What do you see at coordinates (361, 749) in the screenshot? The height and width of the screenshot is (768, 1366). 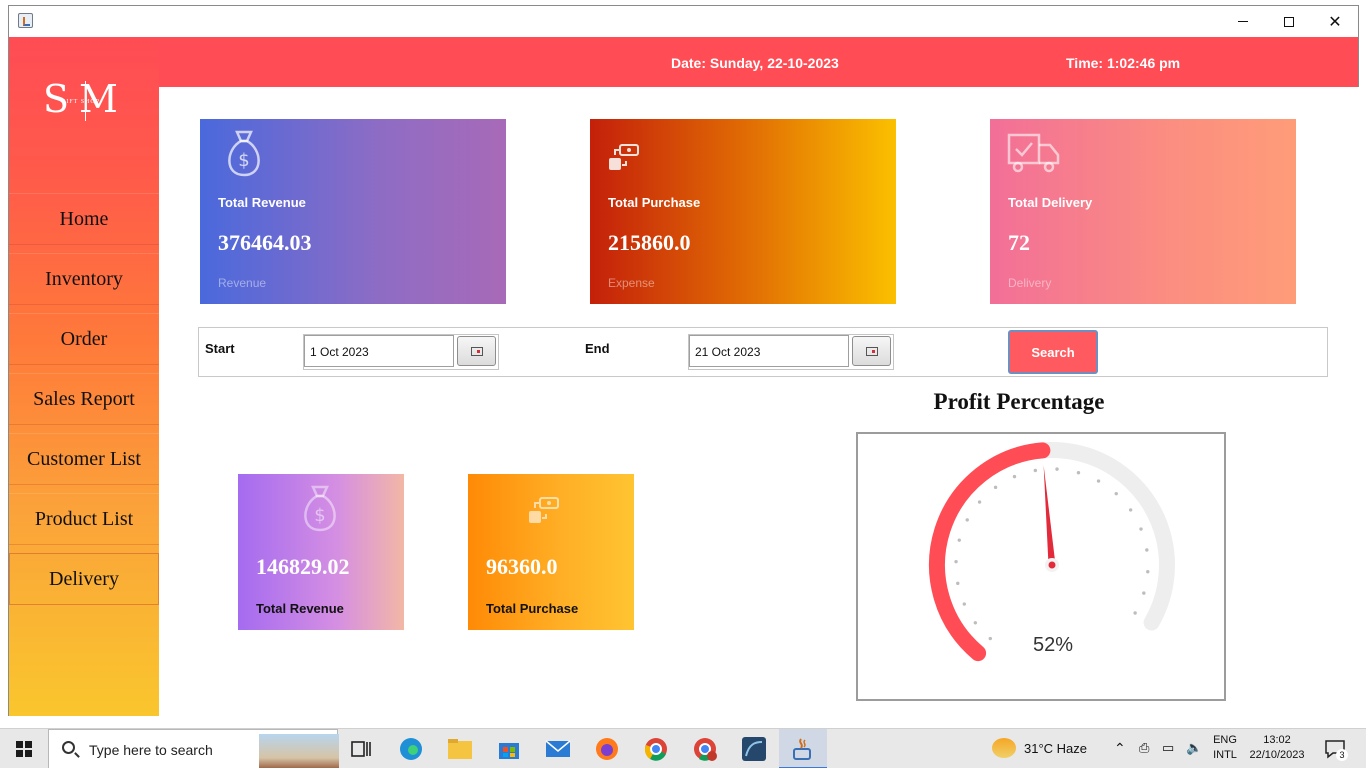 I see `task-view-icon` at bounding box center [361, 749].